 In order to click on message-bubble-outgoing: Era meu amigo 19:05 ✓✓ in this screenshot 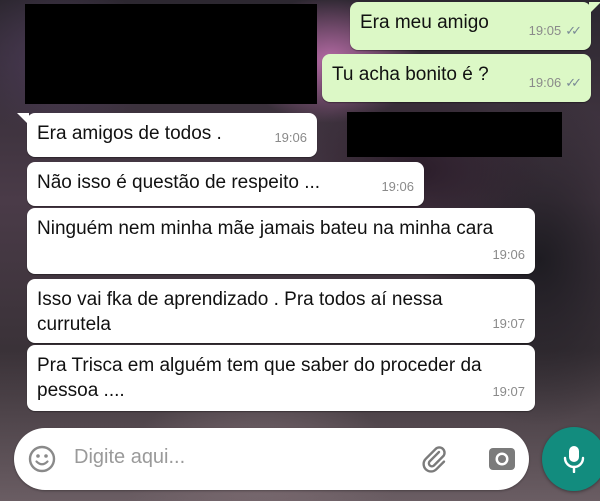, I will do `click(475, 26)`.